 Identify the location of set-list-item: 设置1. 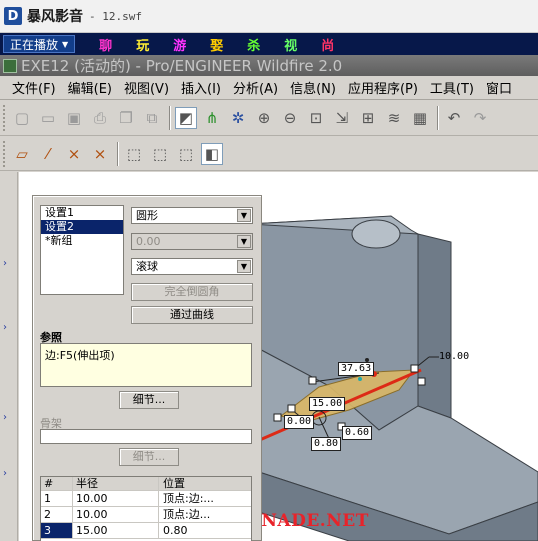
(82, 213).